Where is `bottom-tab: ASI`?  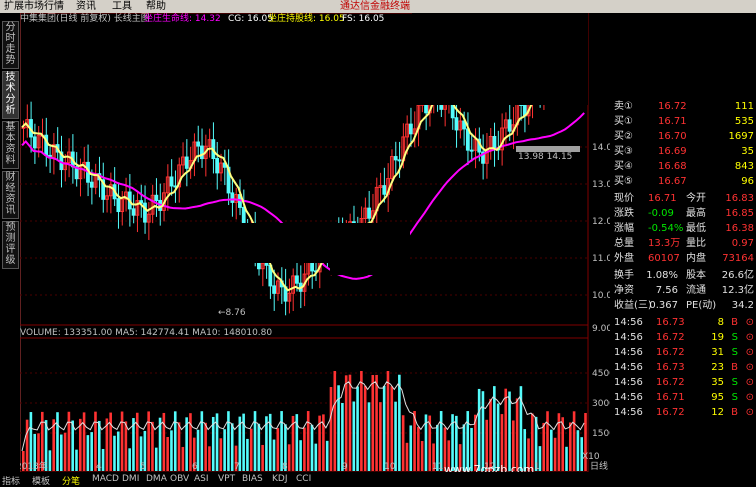
bottom-tab: ASI is located at coordinates (201, 479).